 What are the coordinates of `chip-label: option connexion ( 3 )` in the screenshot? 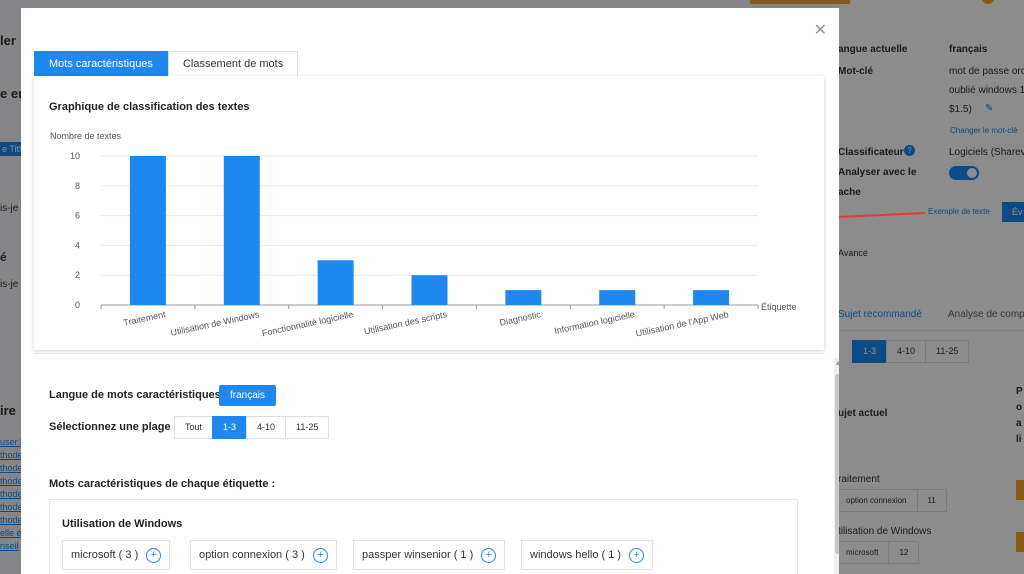 It's located at (252, 555).